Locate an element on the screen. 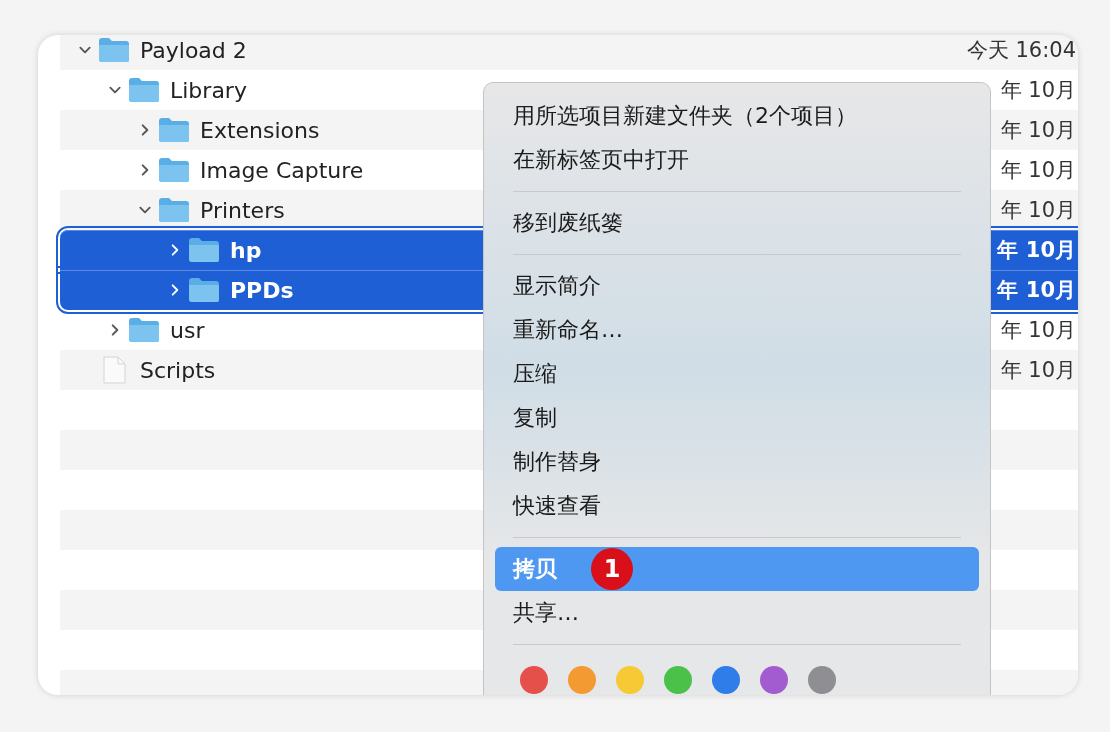 This screenshot has width=1110, height=732. file-name: hp is located at coordinates (246, 250).